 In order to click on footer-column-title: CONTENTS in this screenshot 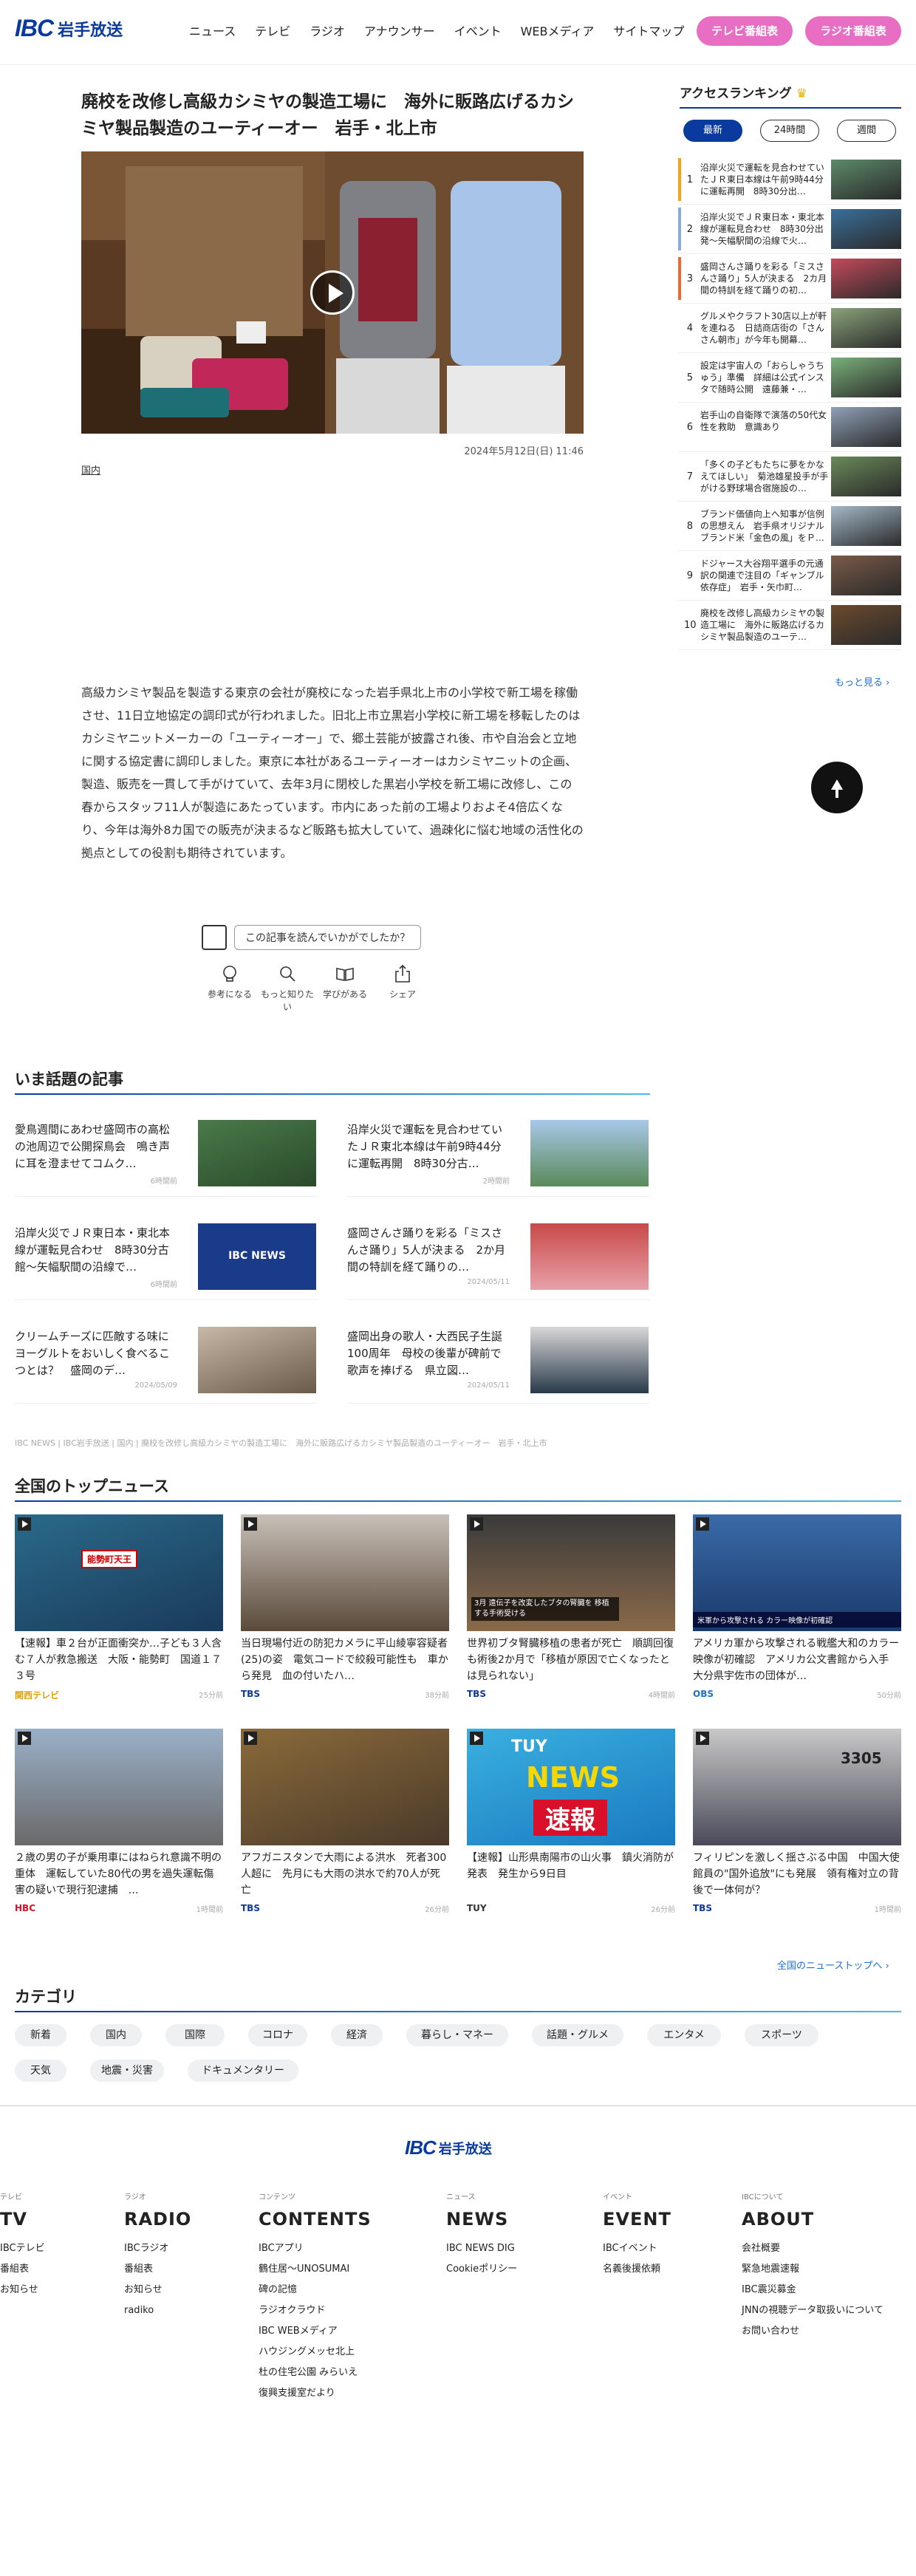, I will do `click(316, 2220)`.